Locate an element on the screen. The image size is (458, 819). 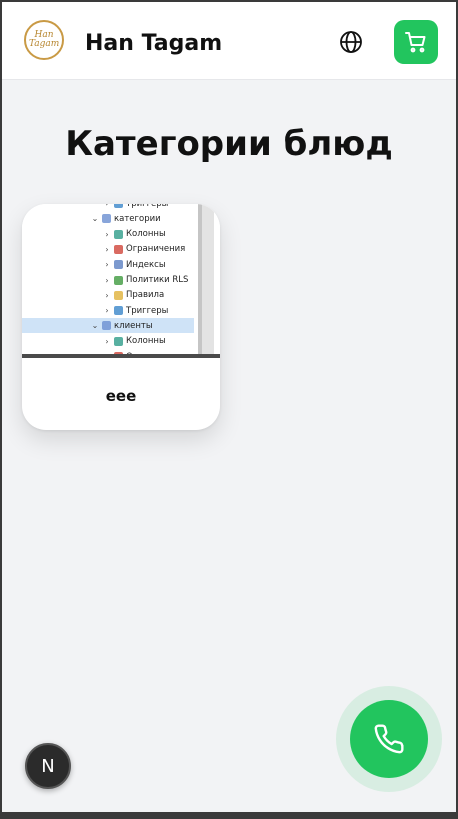
indexes-icon is located at coordinates (118, 265).